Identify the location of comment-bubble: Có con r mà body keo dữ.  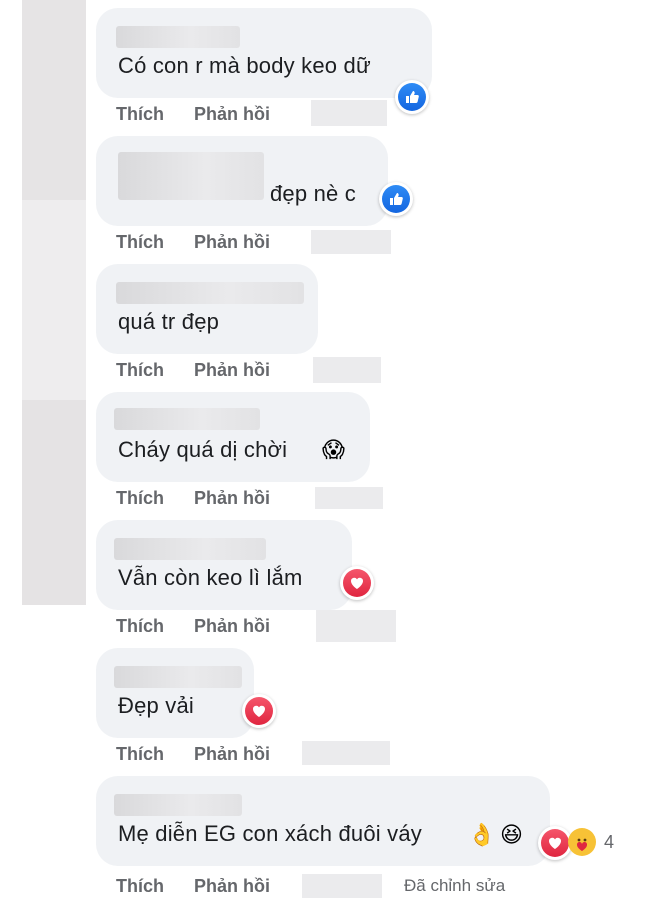
(264, 53).